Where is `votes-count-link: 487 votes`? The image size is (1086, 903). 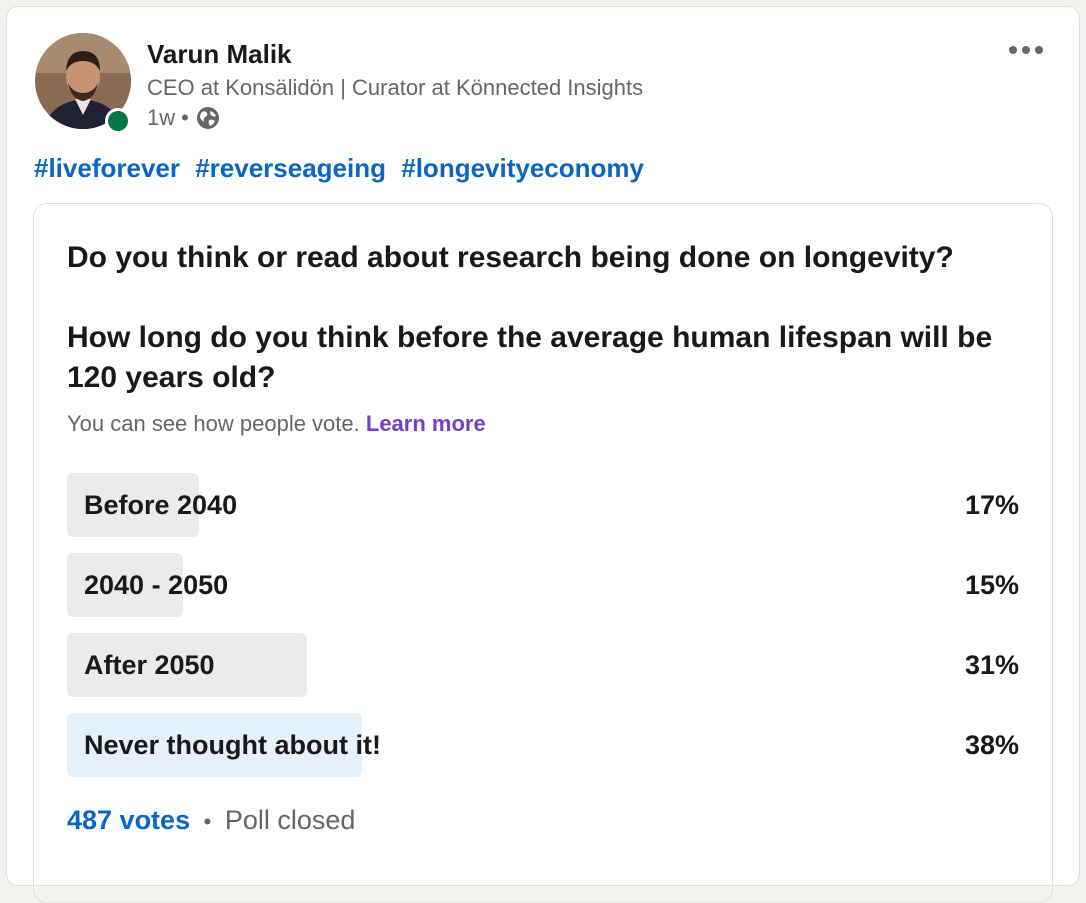 votes-count-link: 487 votes is located at coordinates (128, 820).